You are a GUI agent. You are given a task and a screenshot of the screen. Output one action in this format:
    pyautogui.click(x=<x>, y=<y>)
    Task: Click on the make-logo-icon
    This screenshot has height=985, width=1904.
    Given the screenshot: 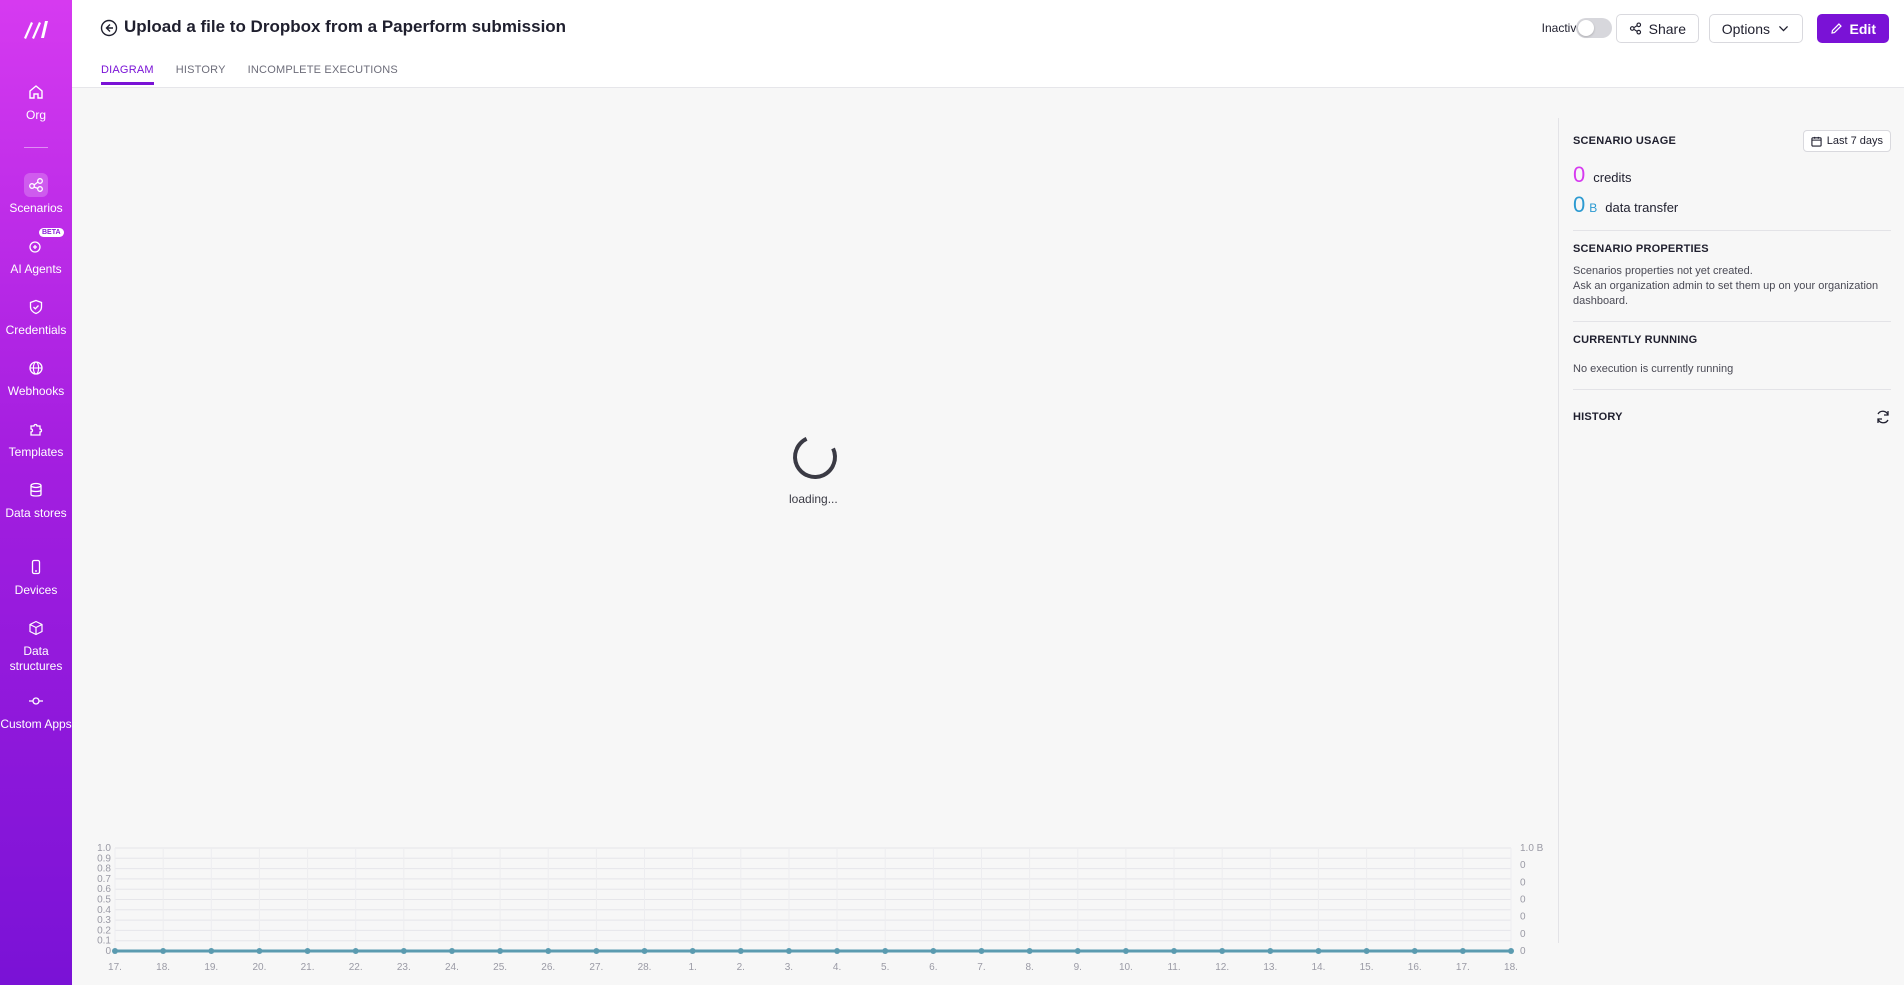 What is the action you would take?
    pyautogui.click(x=36, y=29)
    